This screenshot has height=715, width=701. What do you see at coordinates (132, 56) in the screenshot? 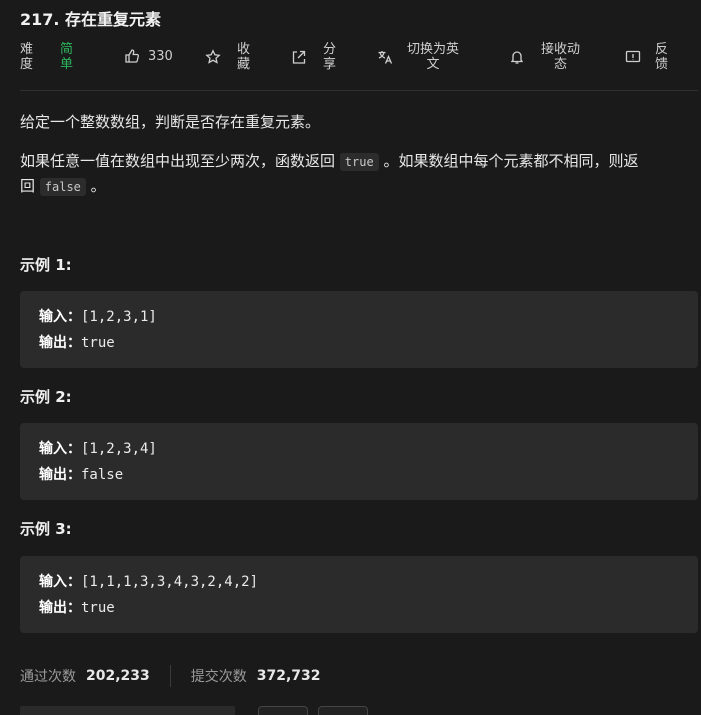
I see `thumbs-up-icon` at bounding box center [132, 56].